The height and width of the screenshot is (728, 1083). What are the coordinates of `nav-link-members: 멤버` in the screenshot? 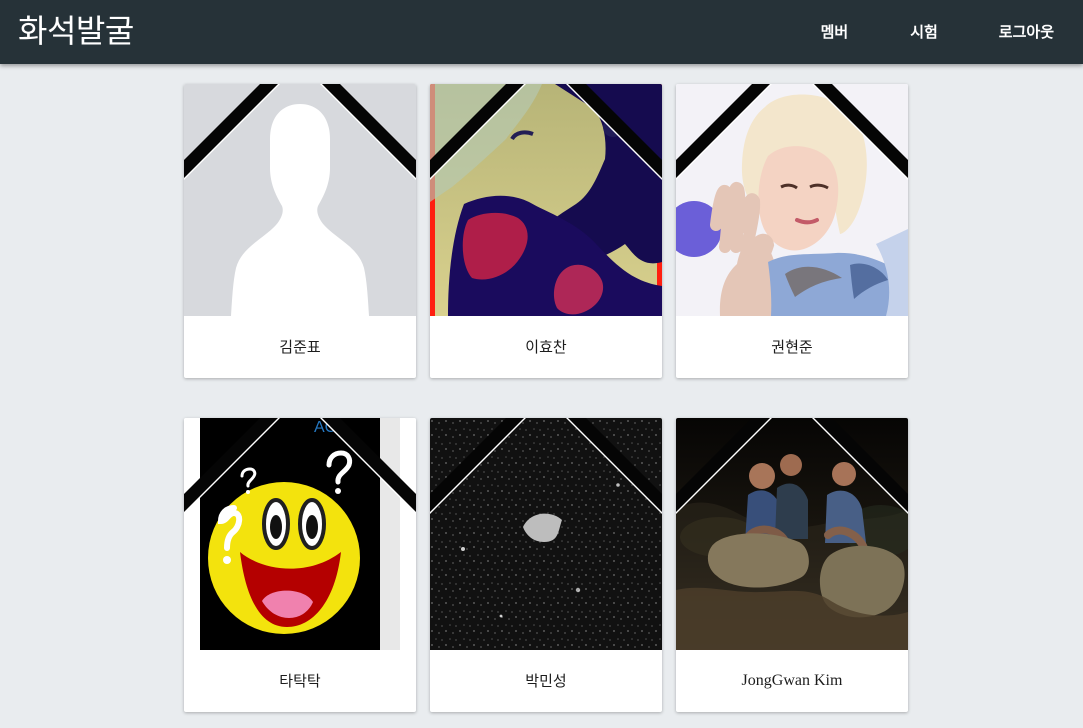 It's located at (835, 32).